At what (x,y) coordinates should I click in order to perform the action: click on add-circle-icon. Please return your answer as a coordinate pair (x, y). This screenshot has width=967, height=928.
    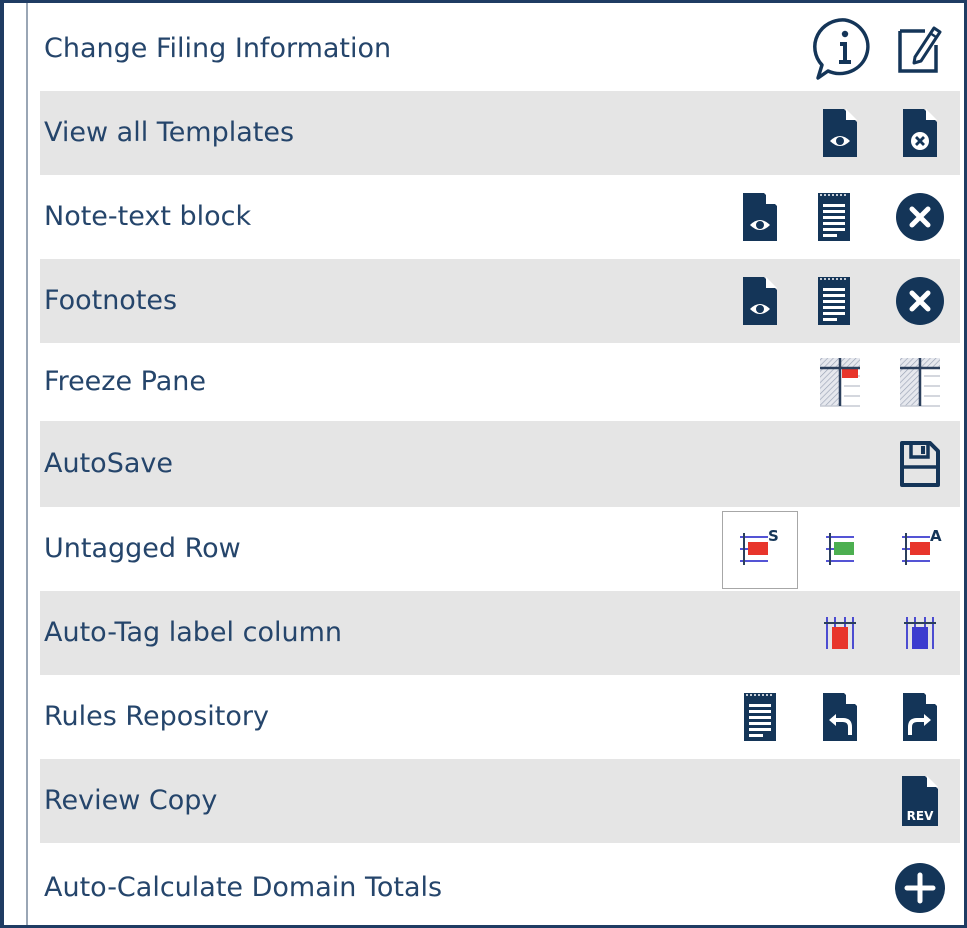
    Looking at the image, I should click on (920, 888).